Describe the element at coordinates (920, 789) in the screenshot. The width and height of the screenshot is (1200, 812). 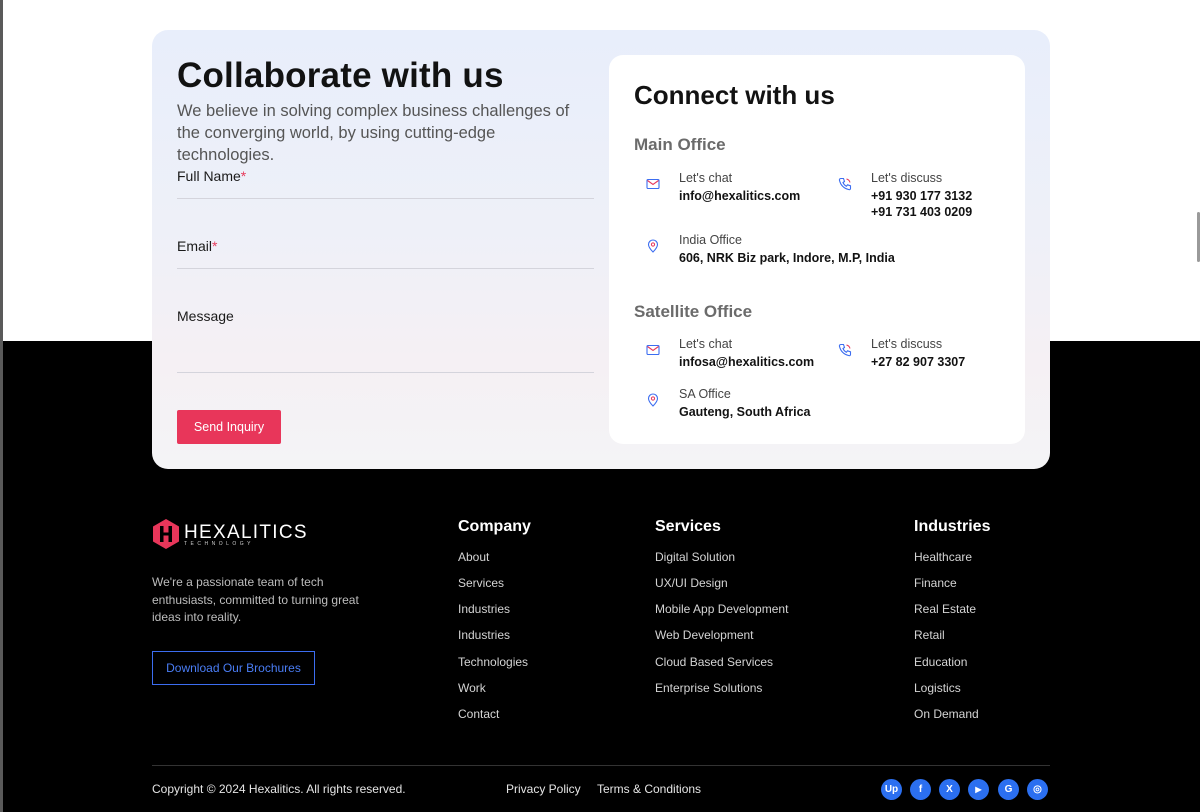
I see `facebook-icon: f` at that location.